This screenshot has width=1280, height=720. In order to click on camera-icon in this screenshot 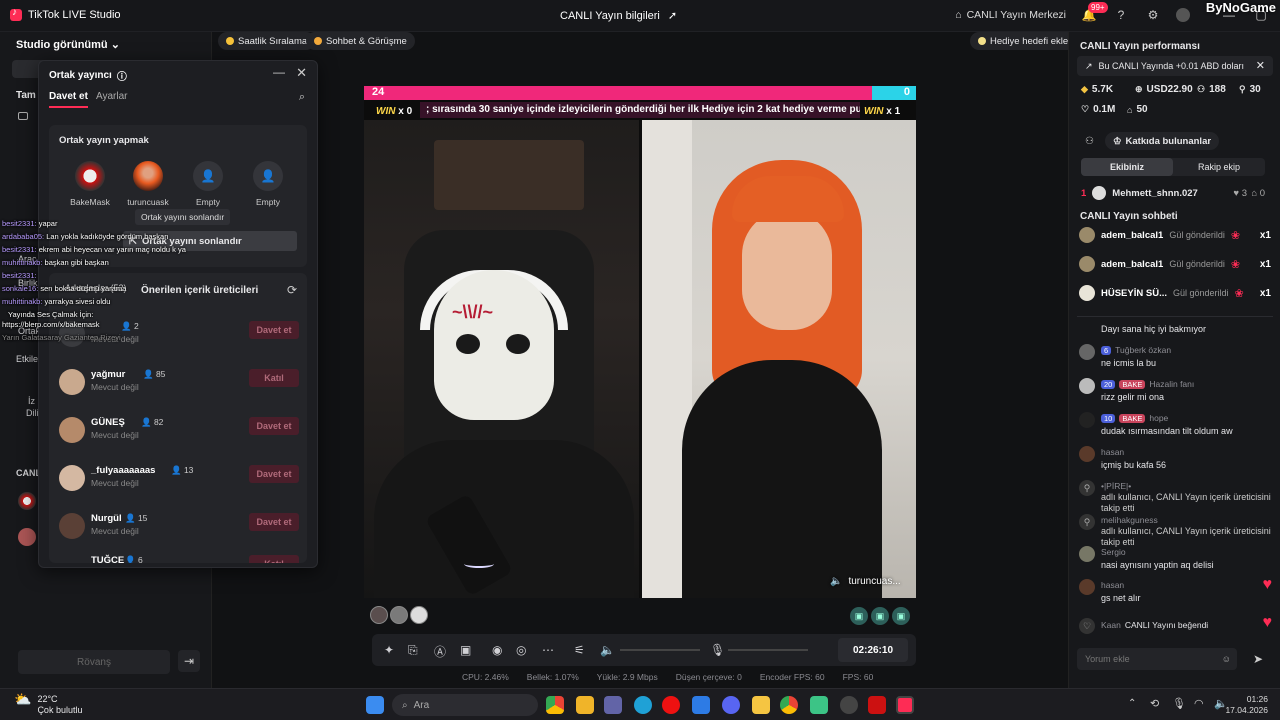, I will do `click(23, 116)`.